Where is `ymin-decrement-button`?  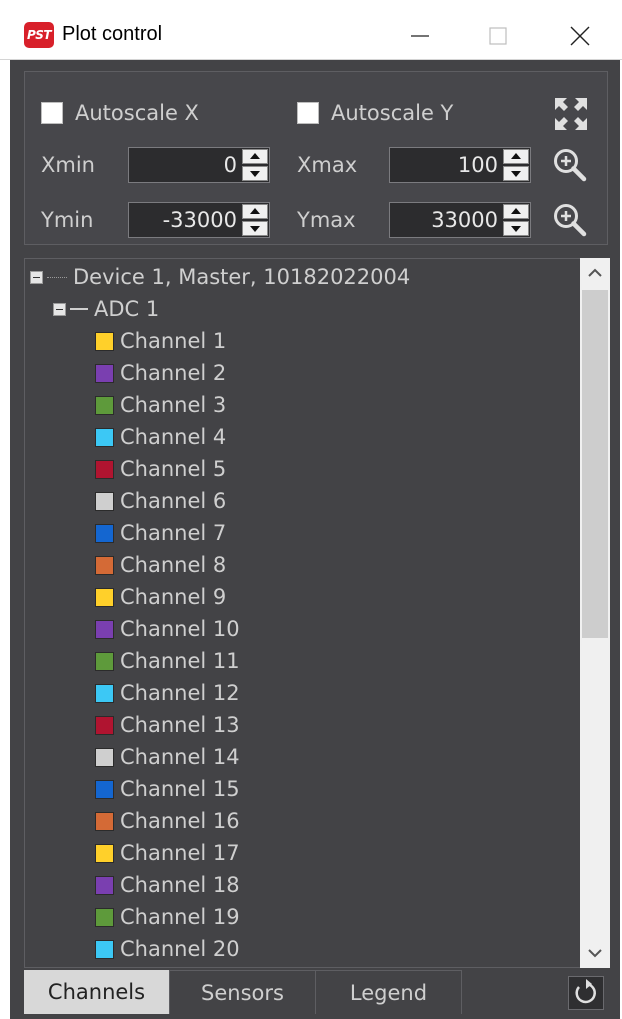
ymin-decrement-button is located at coordinates (255, 228).